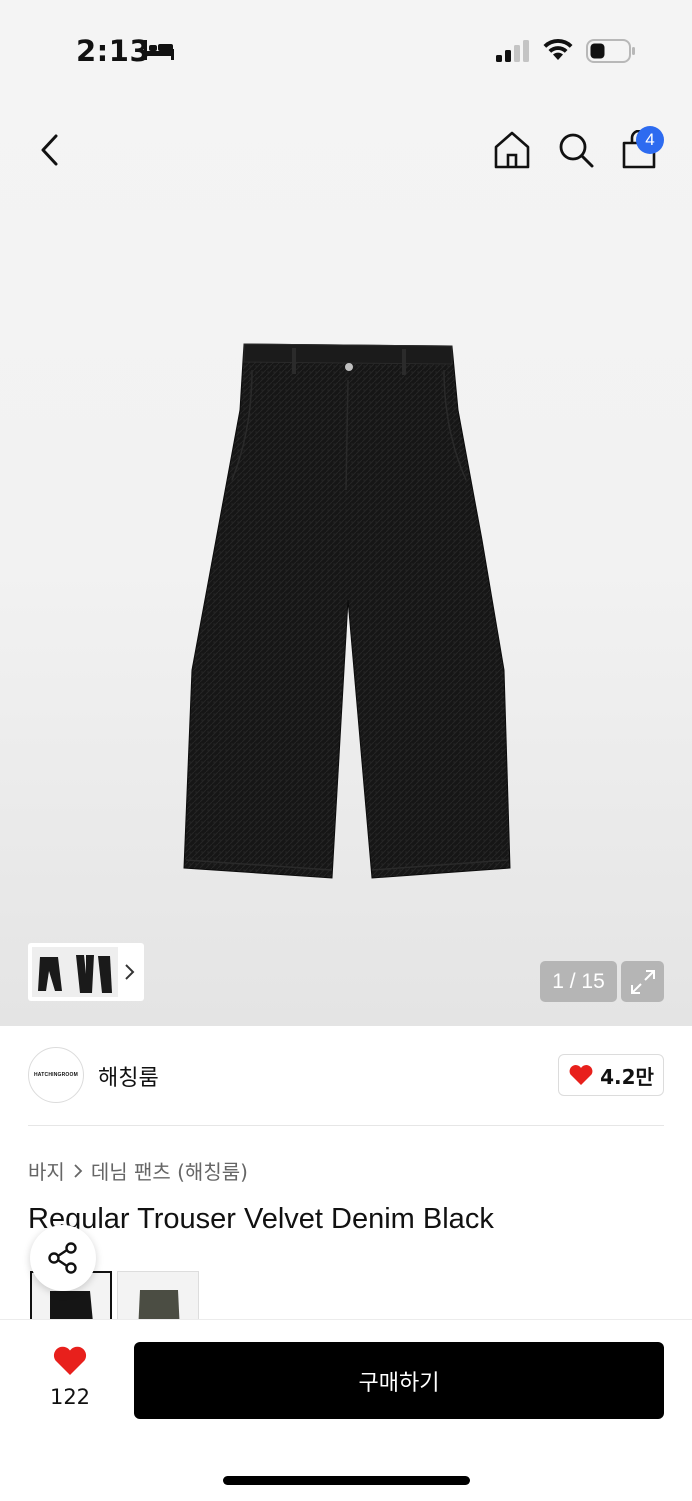 This screenshot has width=692, height=1501. Describe the element at coordinates (610, 51) in the screenshot. I see `battery-icon` at that location.